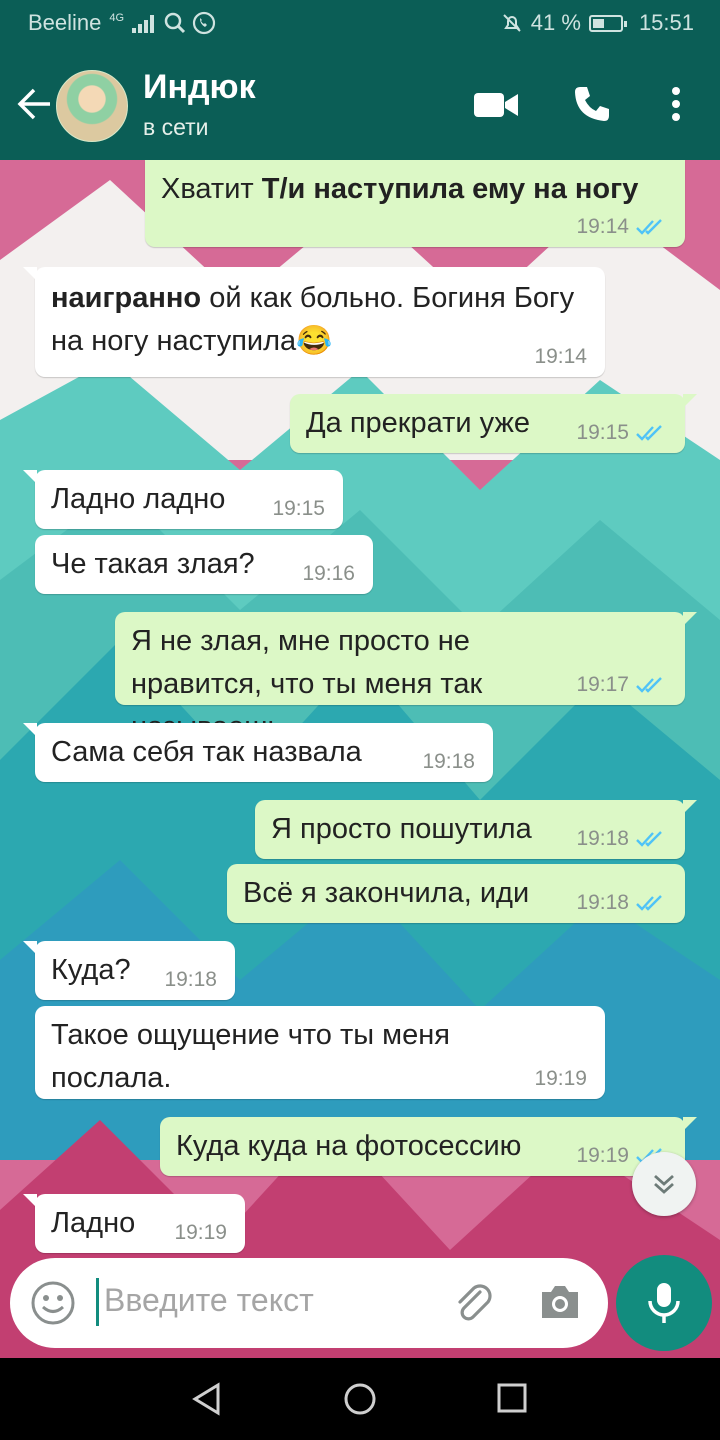 This screenshot has width=720, height=1440. What do you see at coordinates (592, 104) in the screenshot?
I see `phone-icon` at bounding box center [592, 104].